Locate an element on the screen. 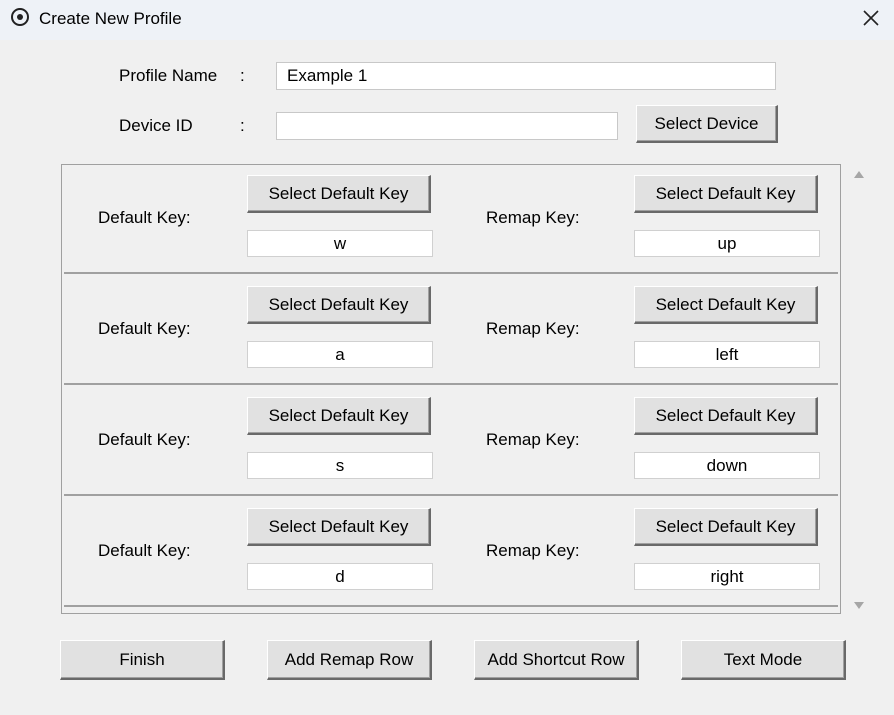 The width and height of the screenshot is (894, 715). title-bar: Create New Profile is located at coordinates (447, 20).